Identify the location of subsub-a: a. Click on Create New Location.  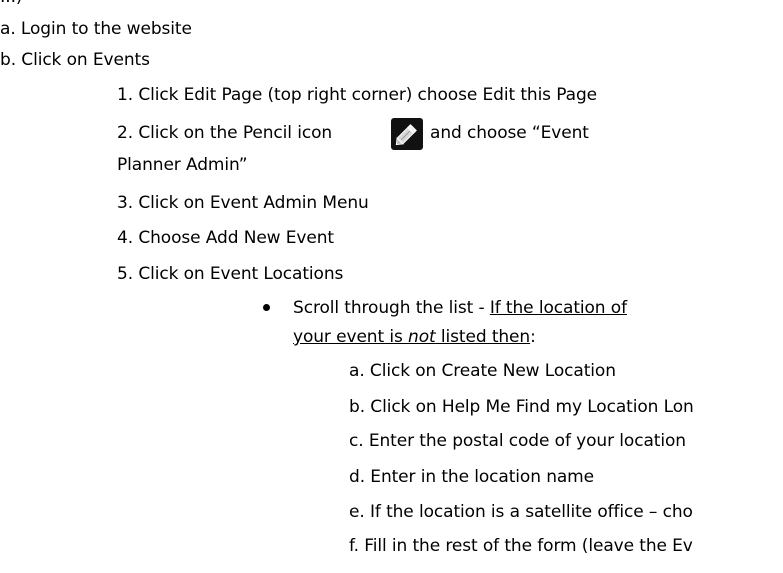
(482, 371).